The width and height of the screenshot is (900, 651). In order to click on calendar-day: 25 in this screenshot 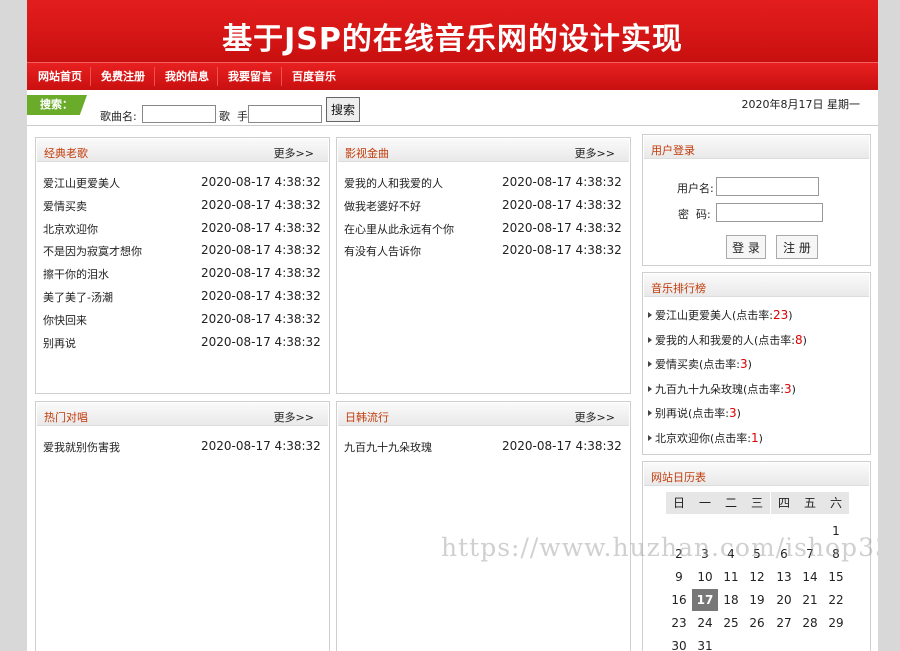, I will do `click(731, 623)`.